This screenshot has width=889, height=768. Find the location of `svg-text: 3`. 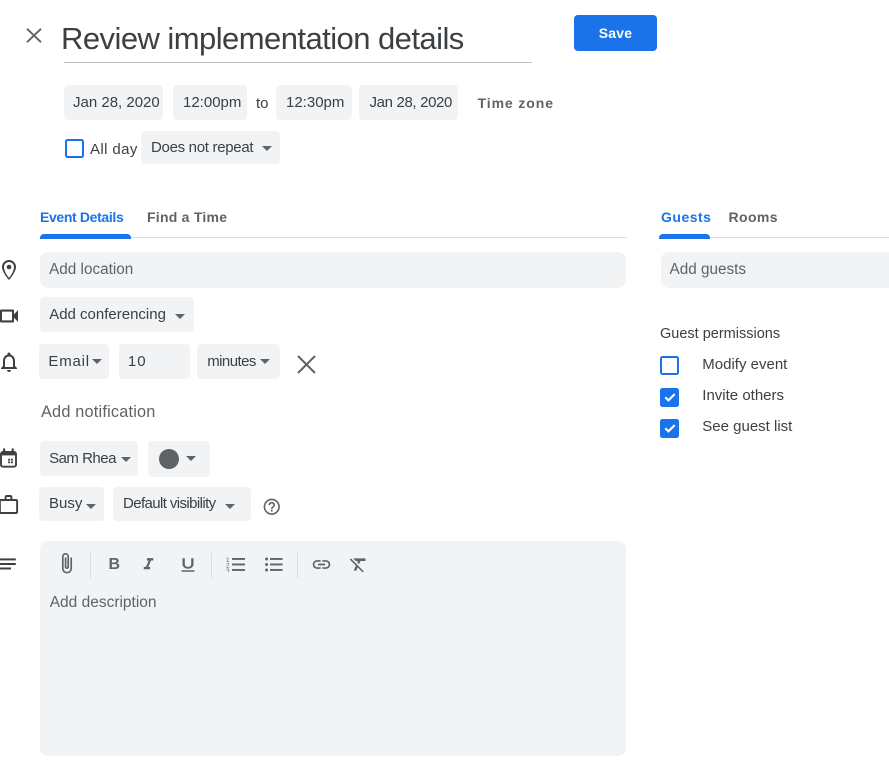

svg-text: 3 is located at coordinates (228, 570).